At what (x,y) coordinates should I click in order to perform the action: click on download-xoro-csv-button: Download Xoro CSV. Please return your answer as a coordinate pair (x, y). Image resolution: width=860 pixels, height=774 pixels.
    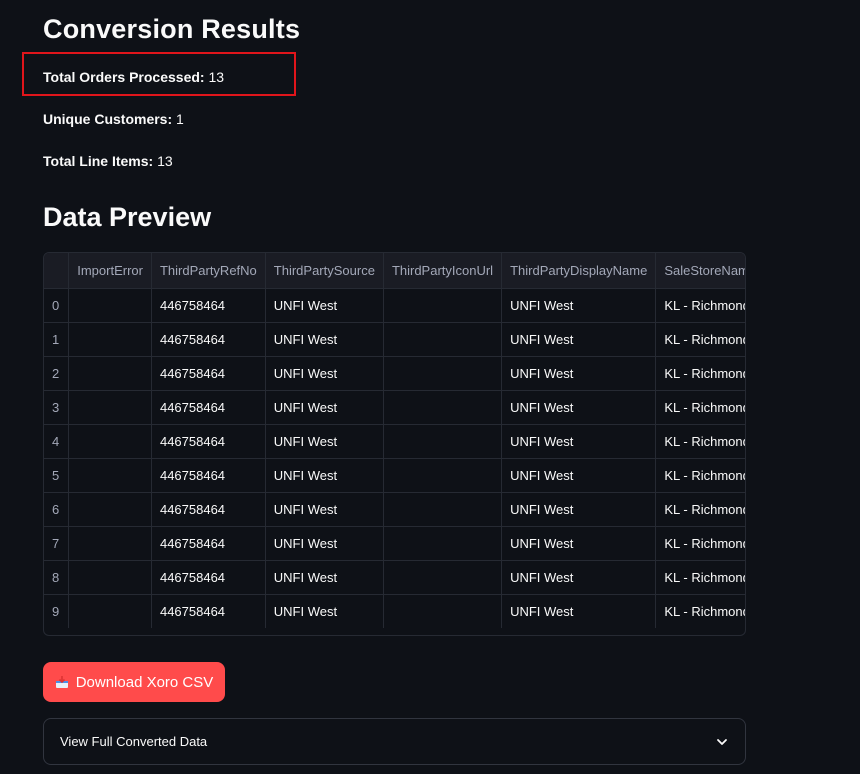
    Looking at the image, I should click on (134, 682).